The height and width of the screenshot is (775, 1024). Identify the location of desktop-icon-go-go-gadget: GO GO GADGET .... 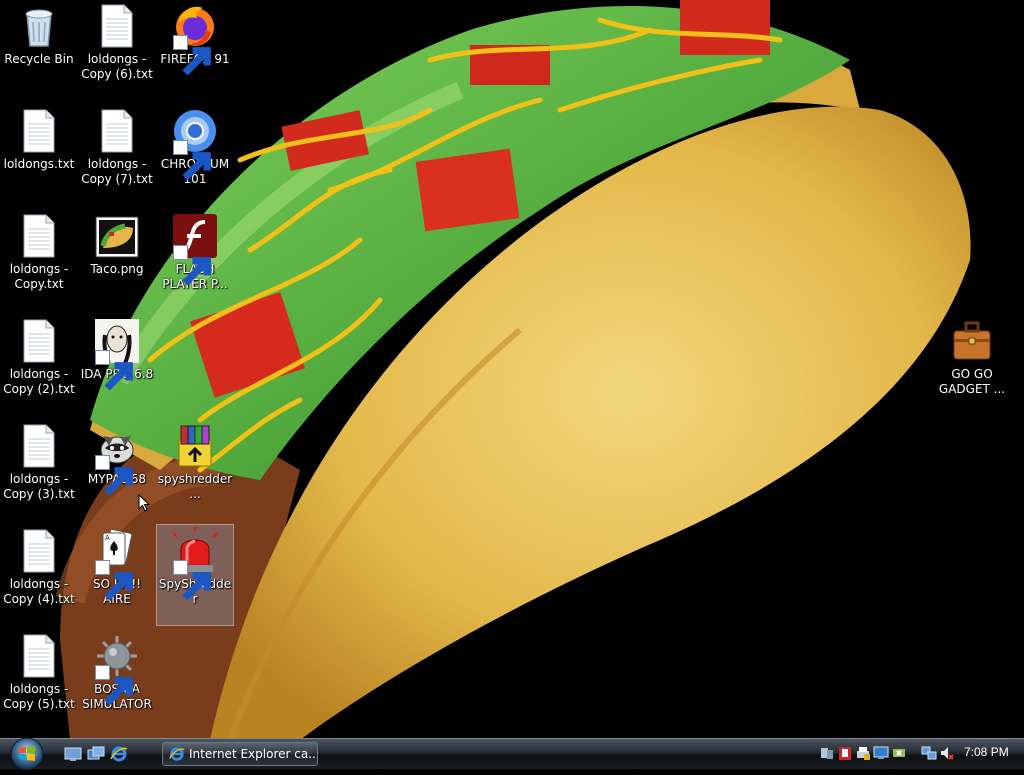
(972, 365).